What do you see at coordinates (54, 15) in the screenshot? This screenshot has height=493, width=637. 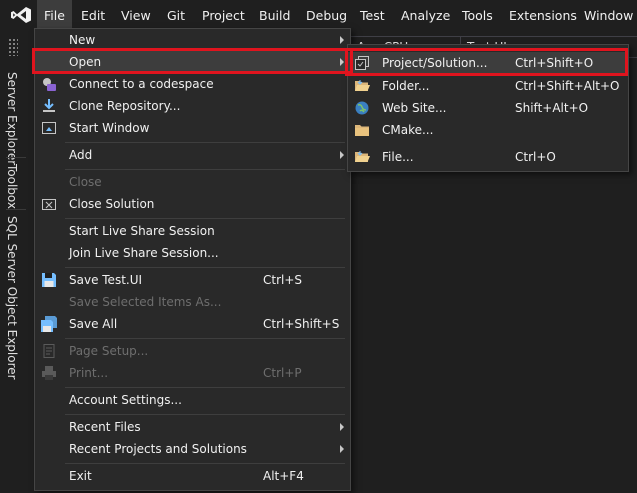 I see `menu-file: File` at bounding box center [54, 15].